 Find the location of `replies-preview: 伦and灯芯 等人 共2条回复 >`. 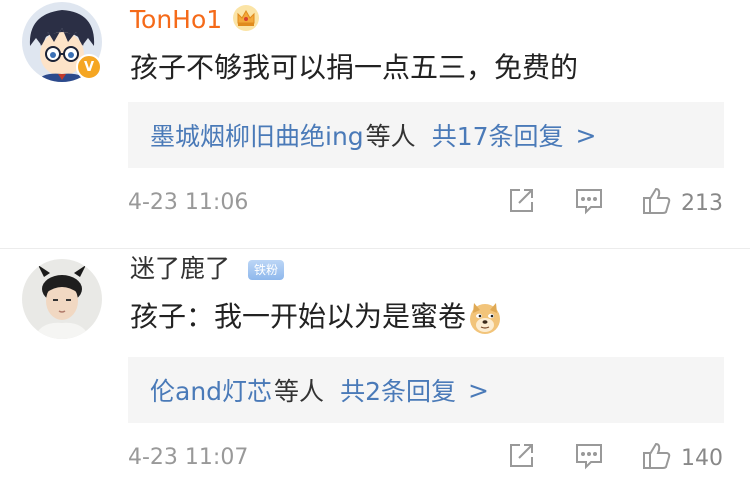

replies-preview: 伦and灯芯 等人 共2条回复 > is located at coordinates (426, 390).